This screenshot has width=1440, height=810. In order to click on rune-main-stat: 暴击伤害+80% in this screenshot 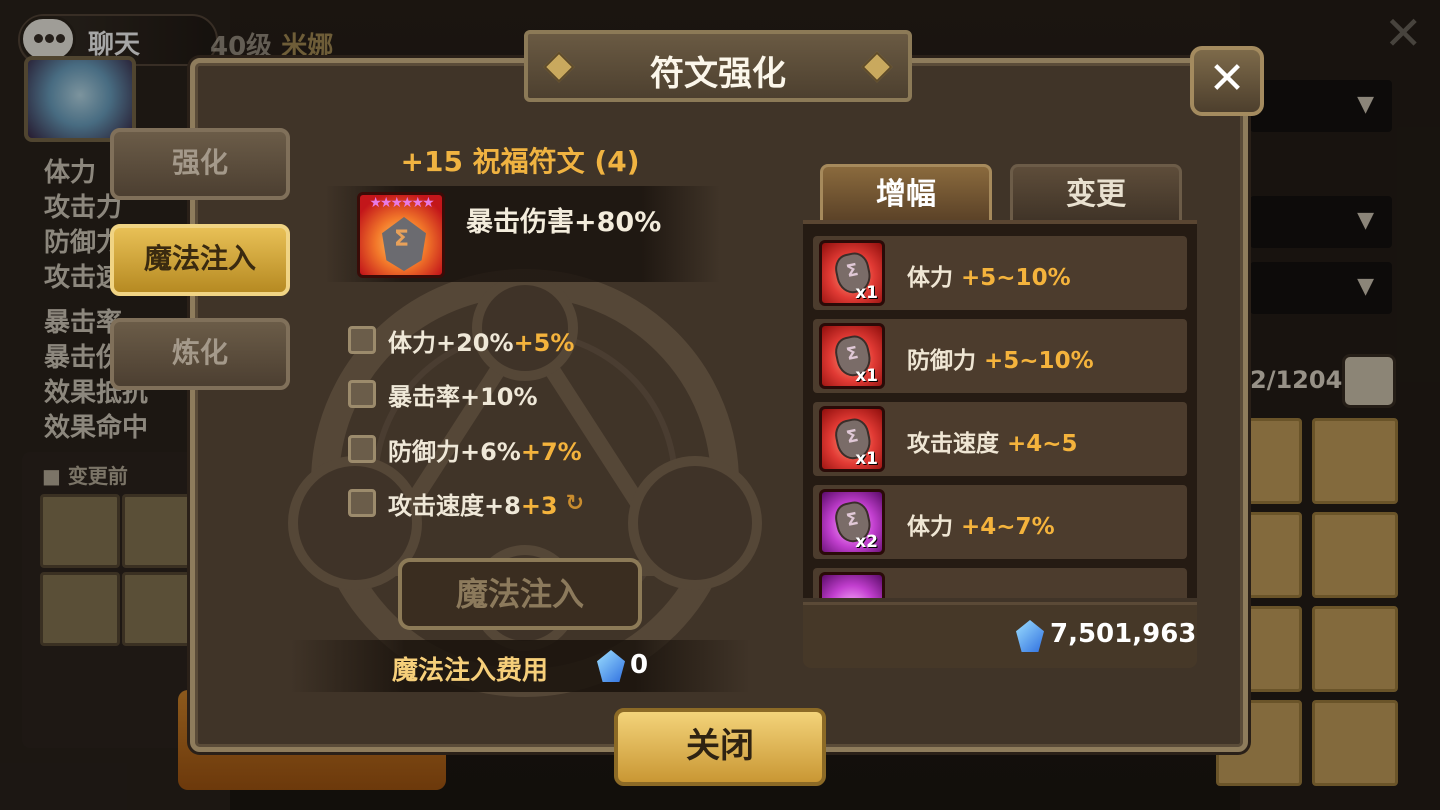, I will do `click(564, 222)`.